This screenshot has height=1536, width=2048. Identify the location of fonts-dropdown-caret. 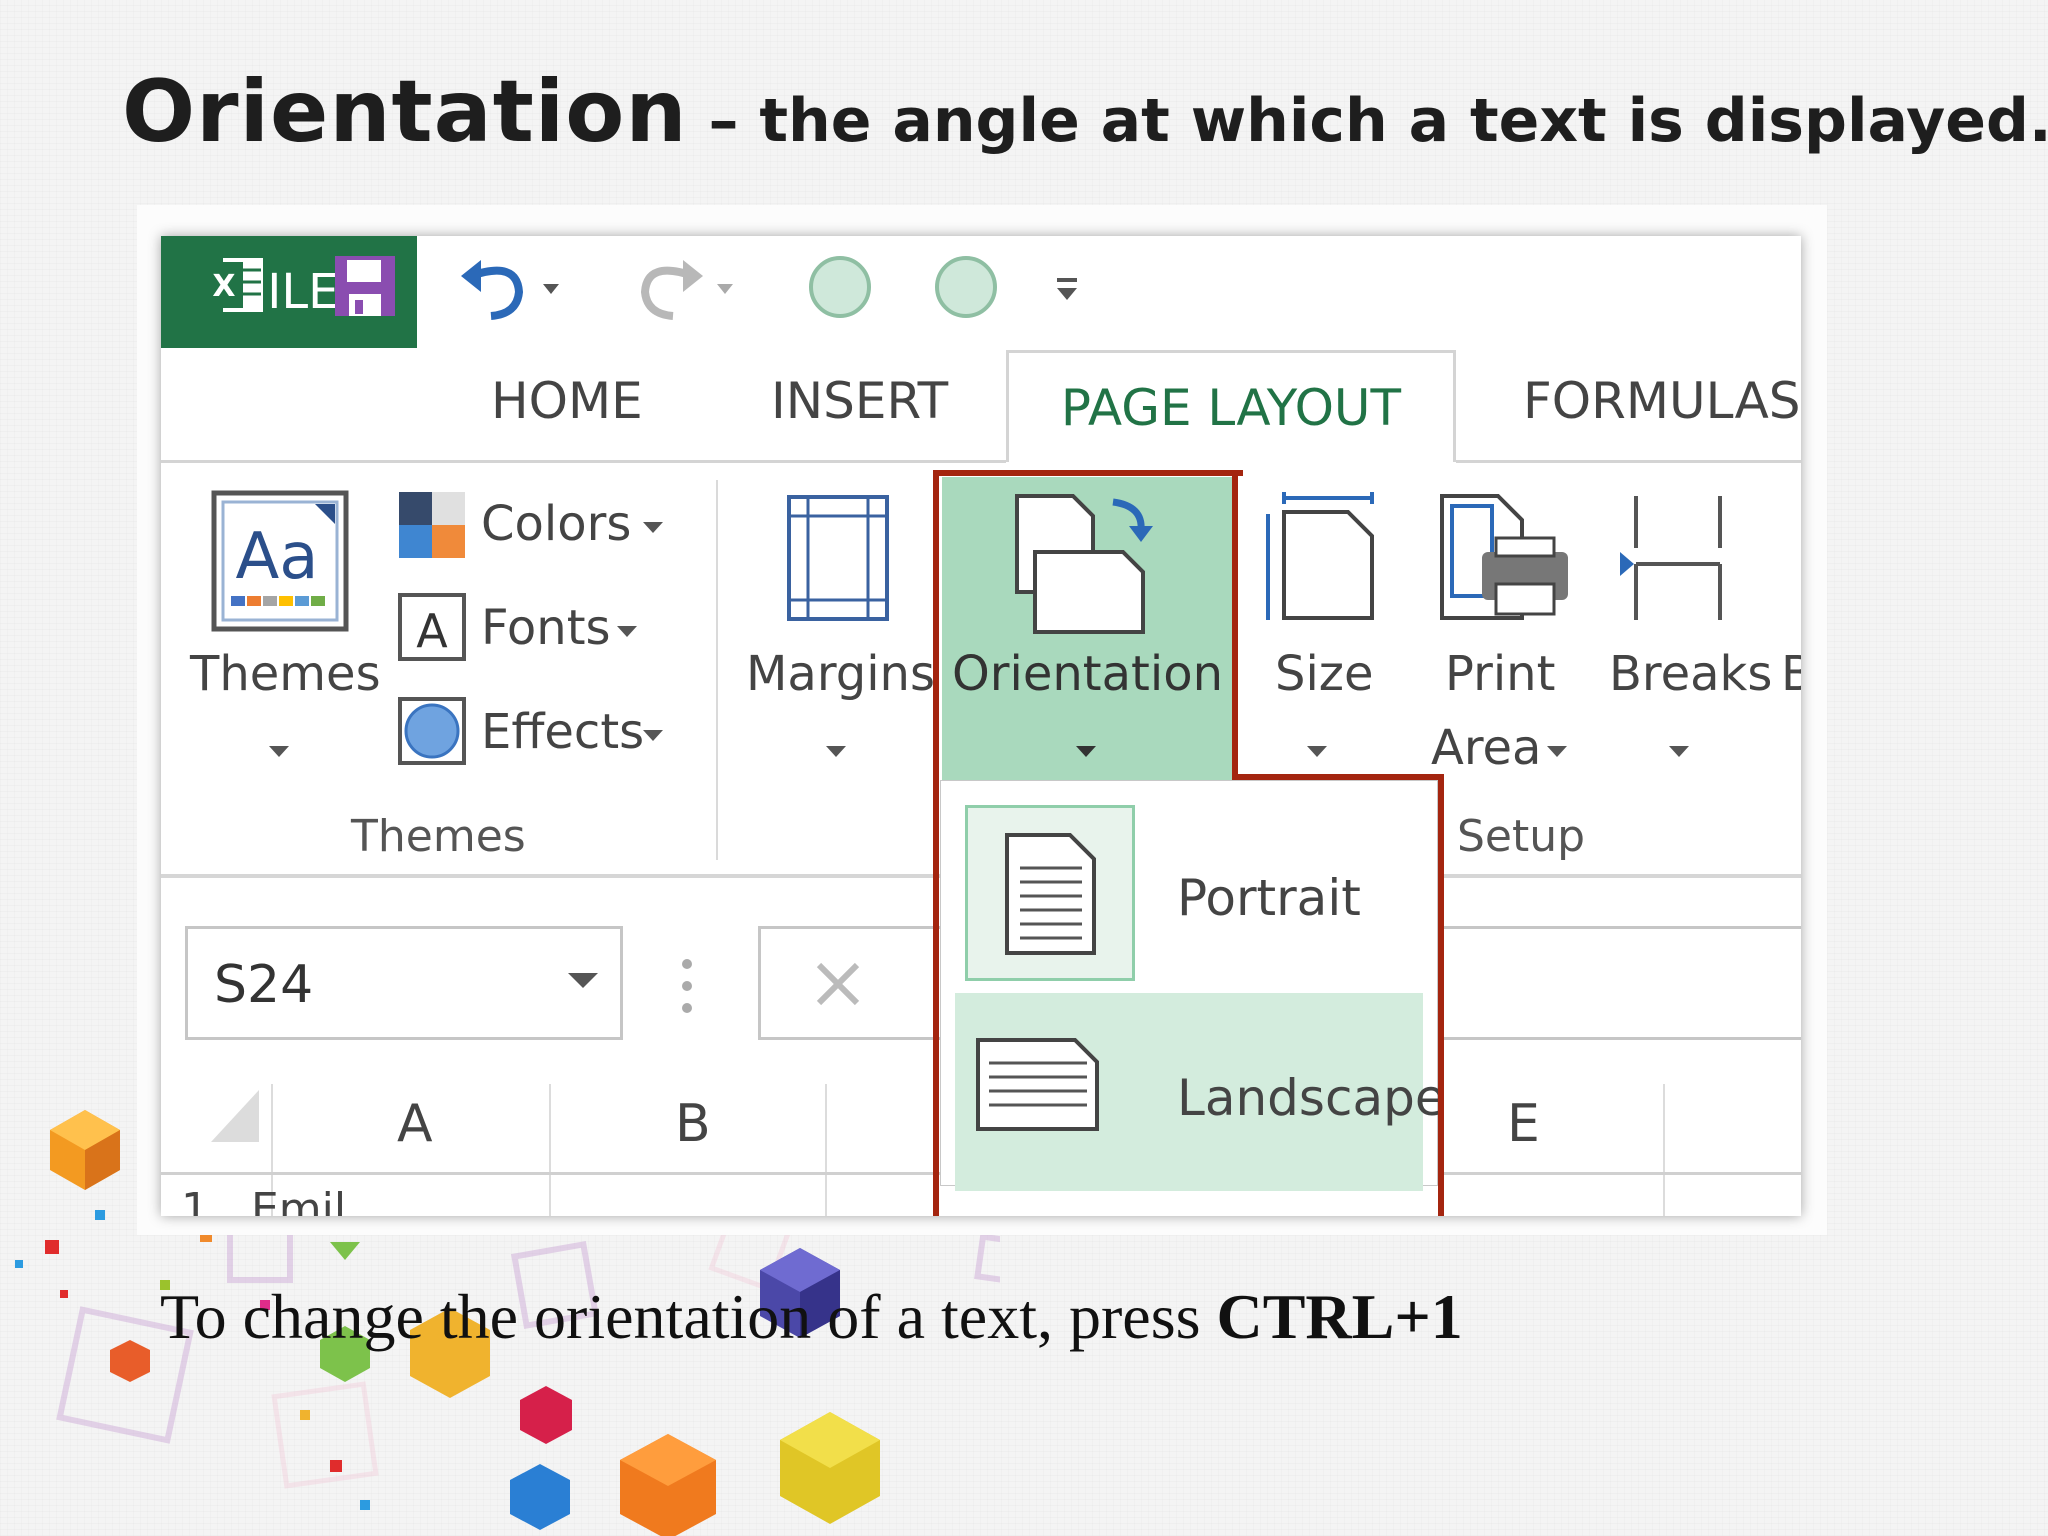
(627, 631).